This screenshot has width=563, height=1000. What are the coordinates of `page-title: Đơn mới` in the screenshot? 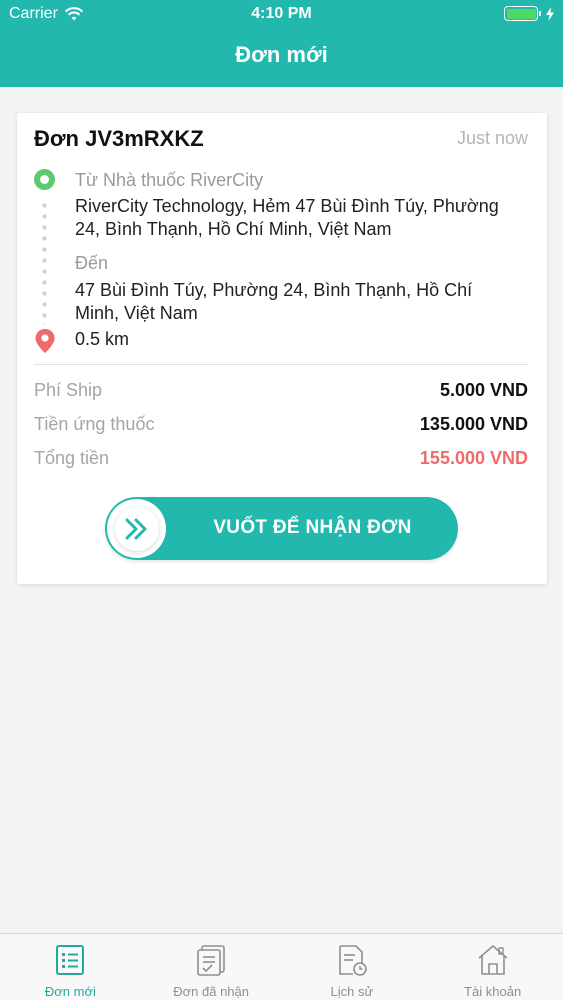 It's located at (281, 54).